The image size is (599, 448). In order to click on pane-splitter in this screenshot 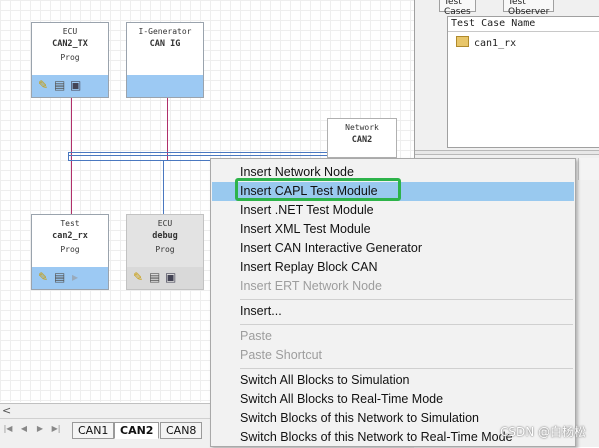, I will do `click(507, 152)`.